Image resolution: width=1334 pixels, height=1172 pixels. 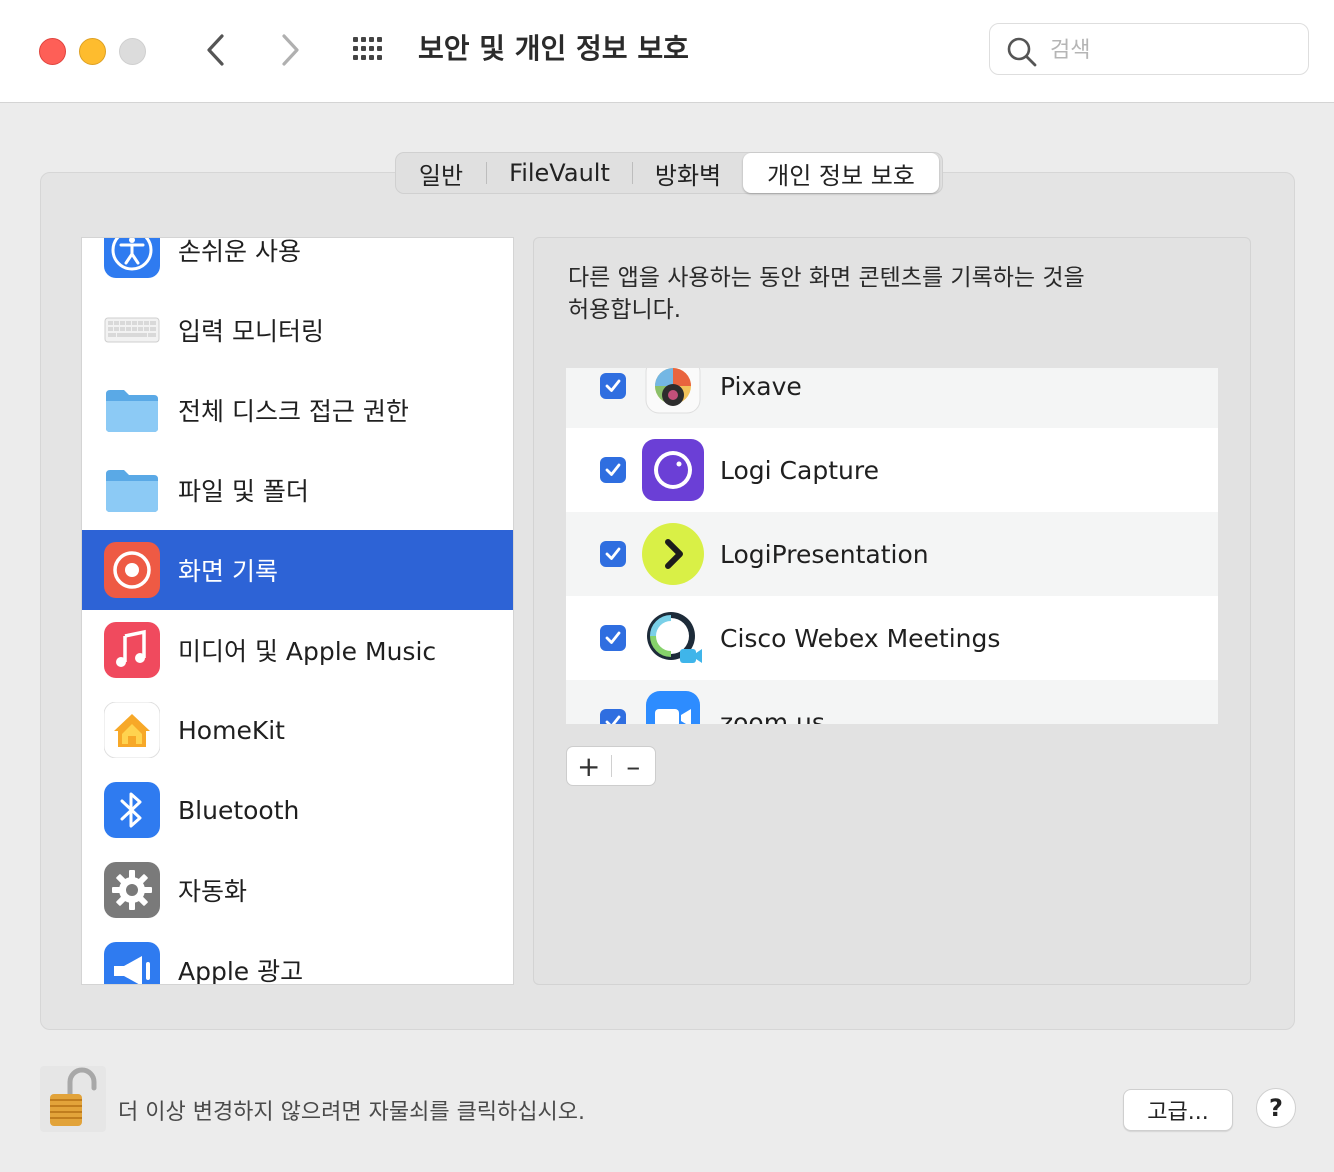 I want to click on app-row-zoom: zoom.us, so click(x=892, y=702).